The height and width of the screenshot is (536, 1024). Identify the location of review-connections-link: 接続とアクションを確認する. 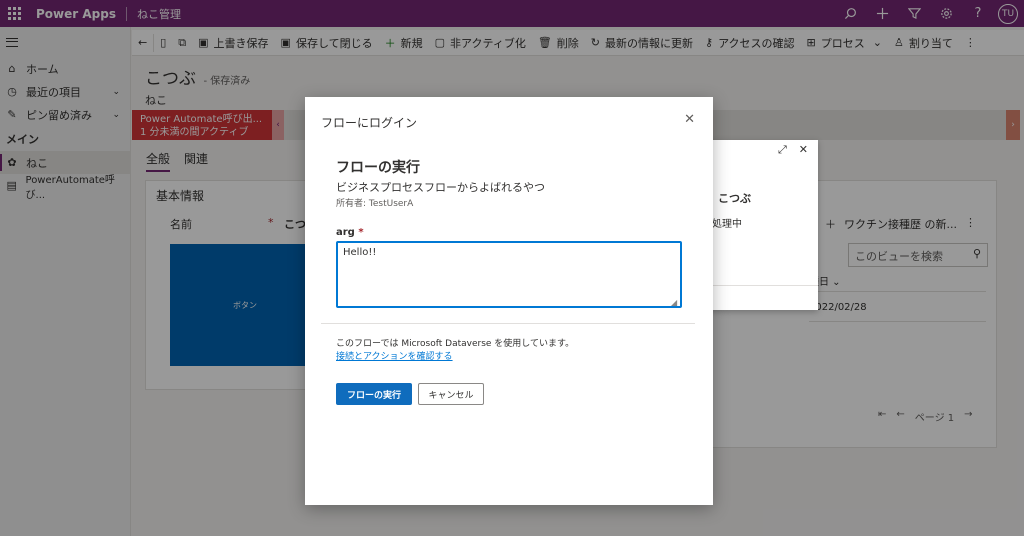
(394, 355).